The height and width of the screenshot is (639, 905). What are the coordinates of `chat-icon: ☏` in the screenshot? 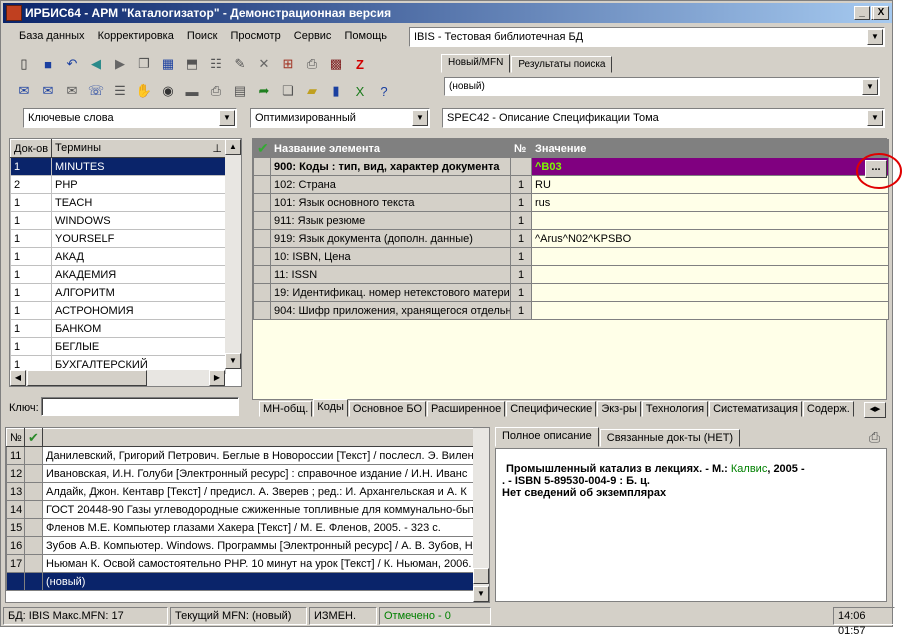 It's located at (96, 91).